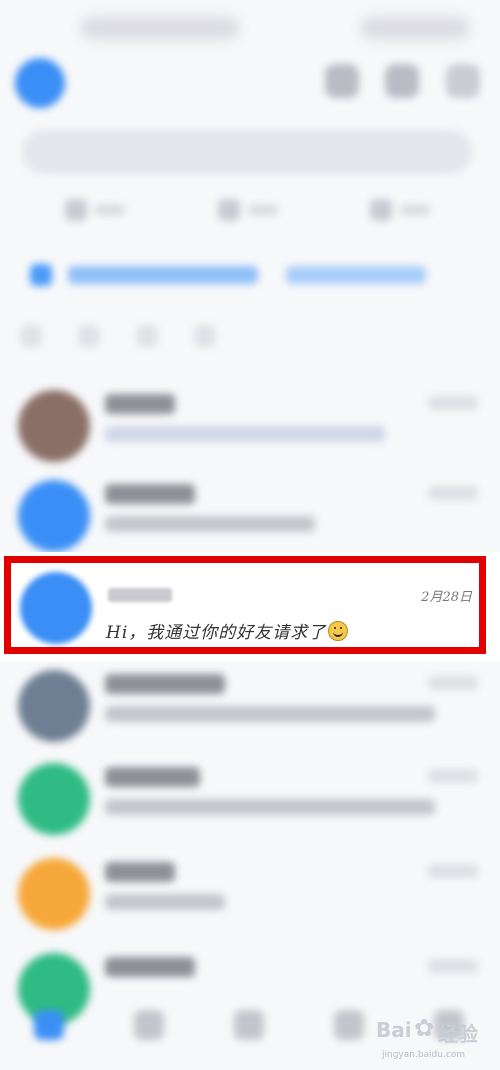 The height and width of the screenshot is (1070, 500). I want to click on watermark-brand-right: 经验, so click(458, 1034).